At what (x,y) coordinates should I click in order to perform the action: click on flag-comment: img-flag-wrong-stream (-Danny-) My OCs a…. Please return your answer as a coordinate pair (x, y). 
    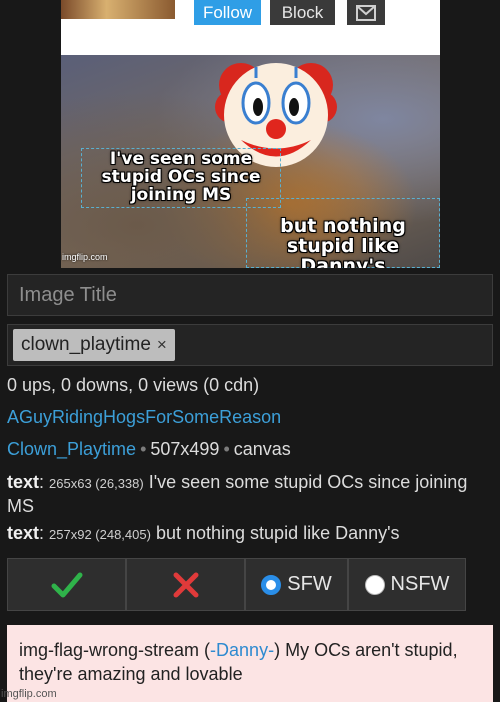
    Looking at the image, I should click on (250, 663).